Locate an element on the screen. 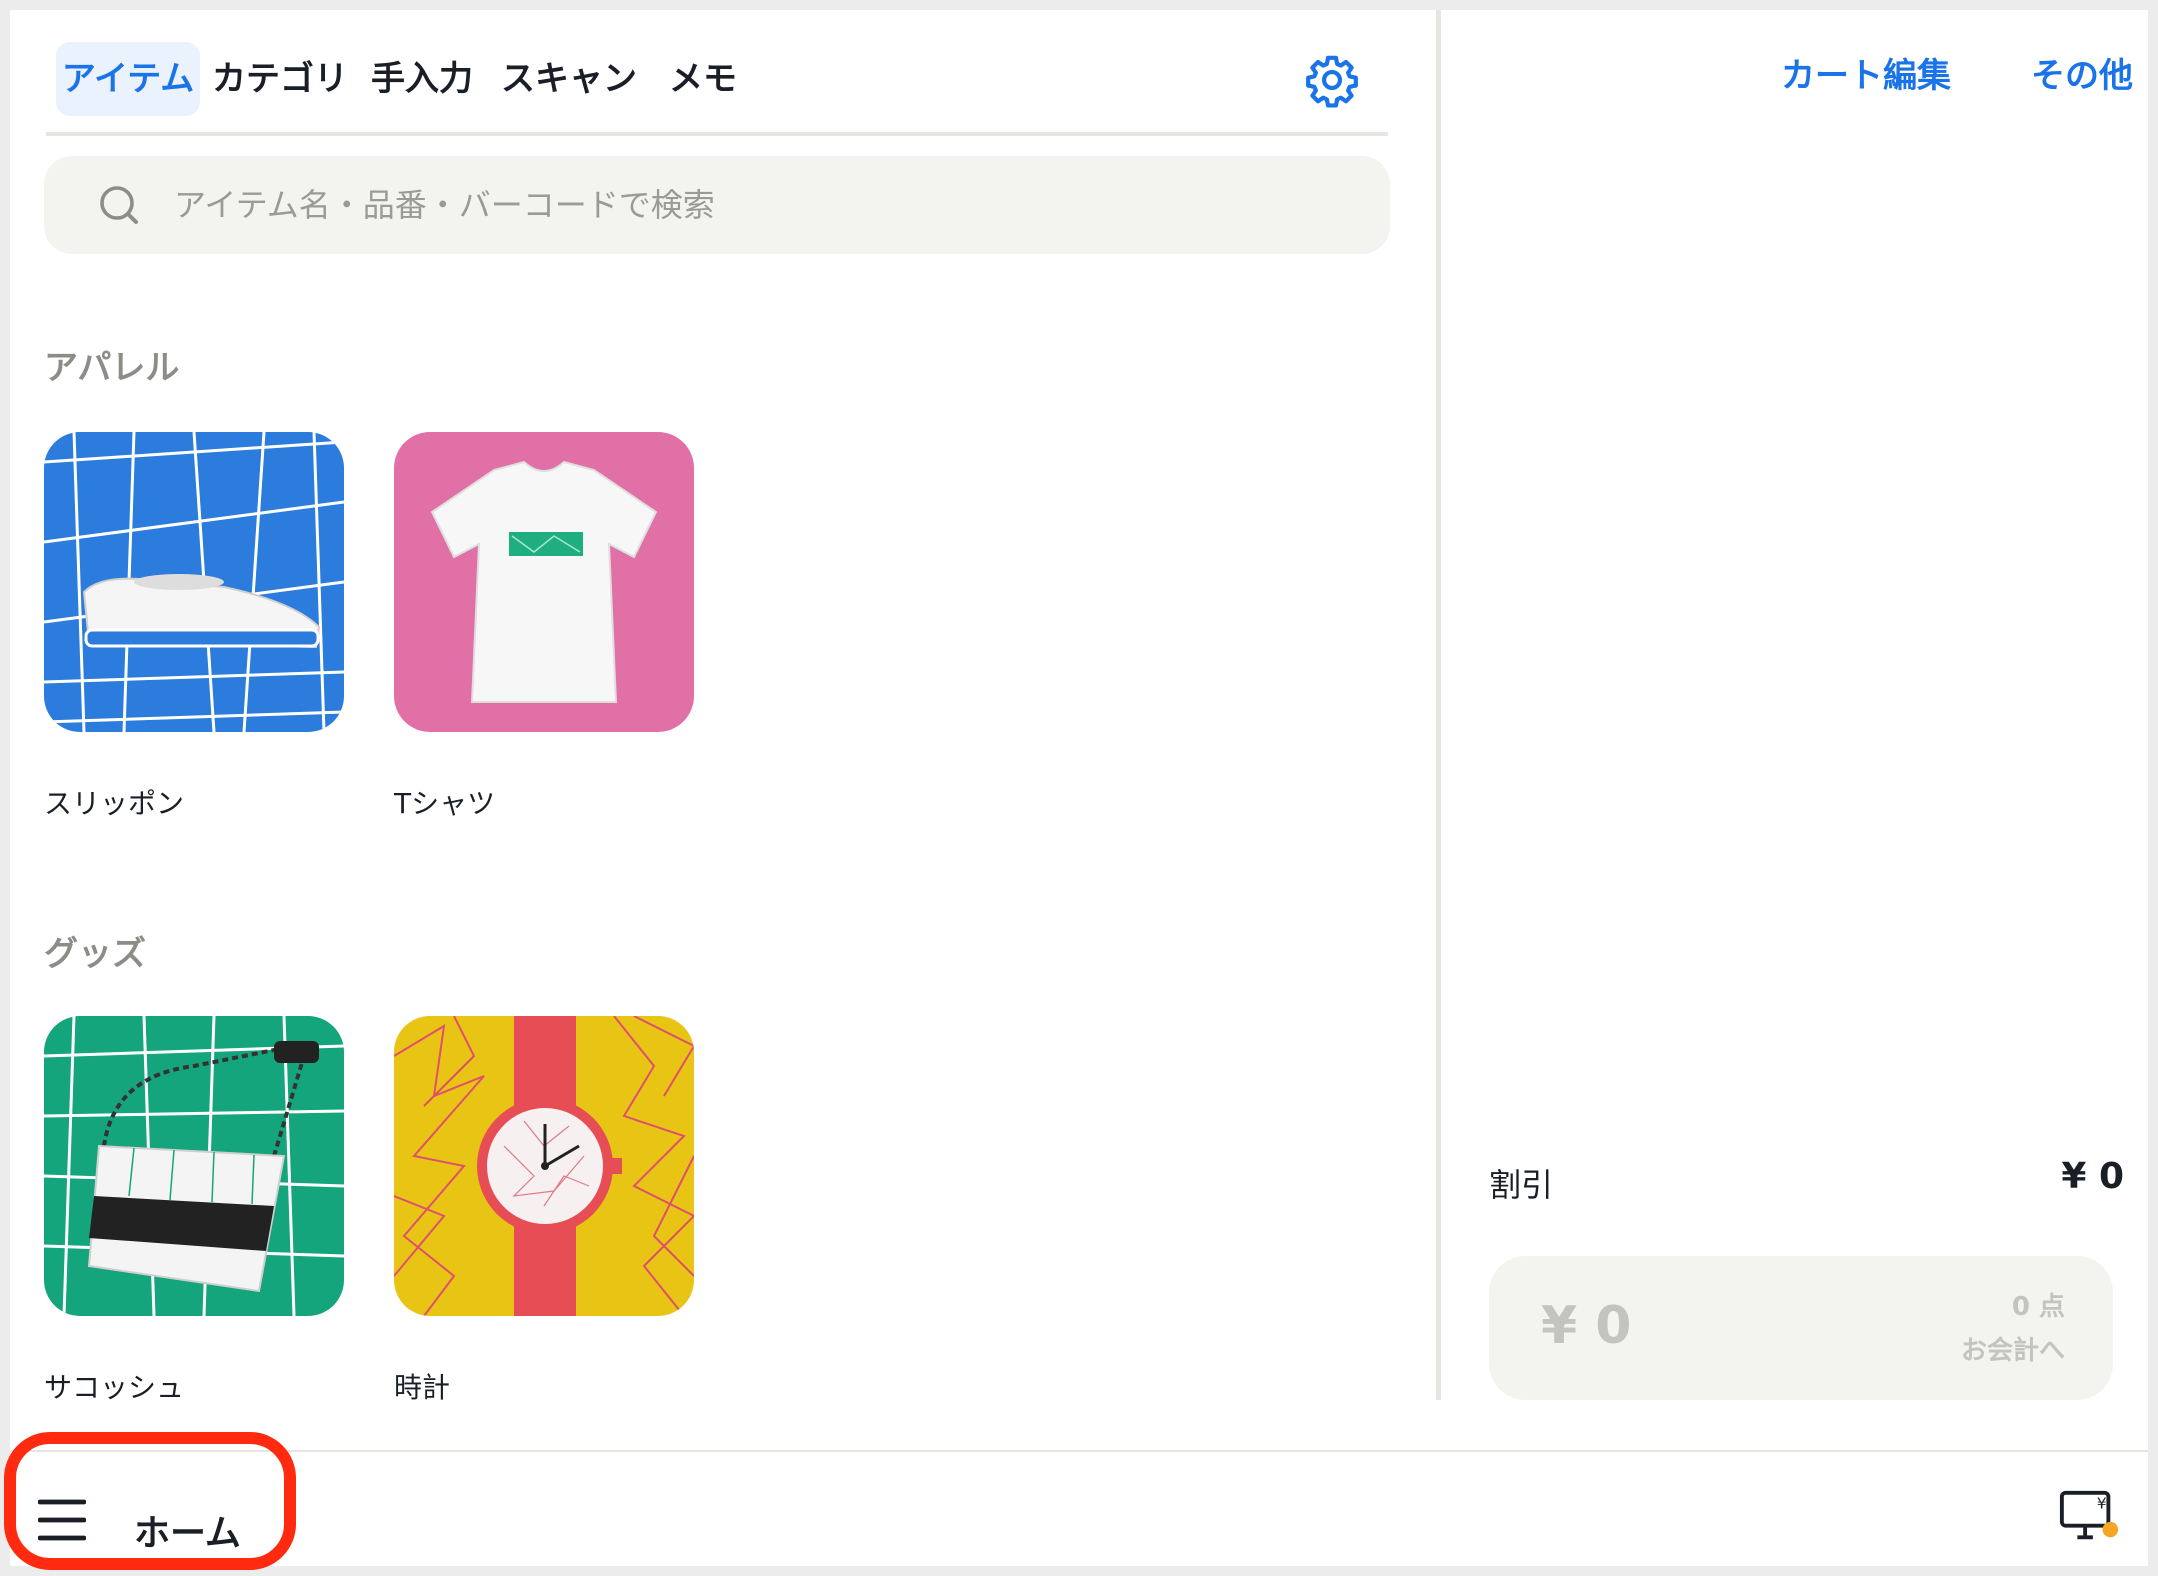  gear-icon is located at coordinates (1332, 80).